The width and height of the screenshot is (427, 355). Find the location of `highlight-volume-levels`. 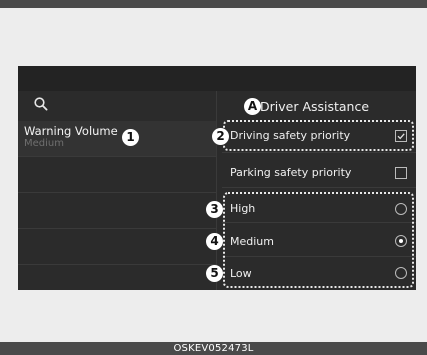

highlight-volume-levels is located at coordinates (318, 240).